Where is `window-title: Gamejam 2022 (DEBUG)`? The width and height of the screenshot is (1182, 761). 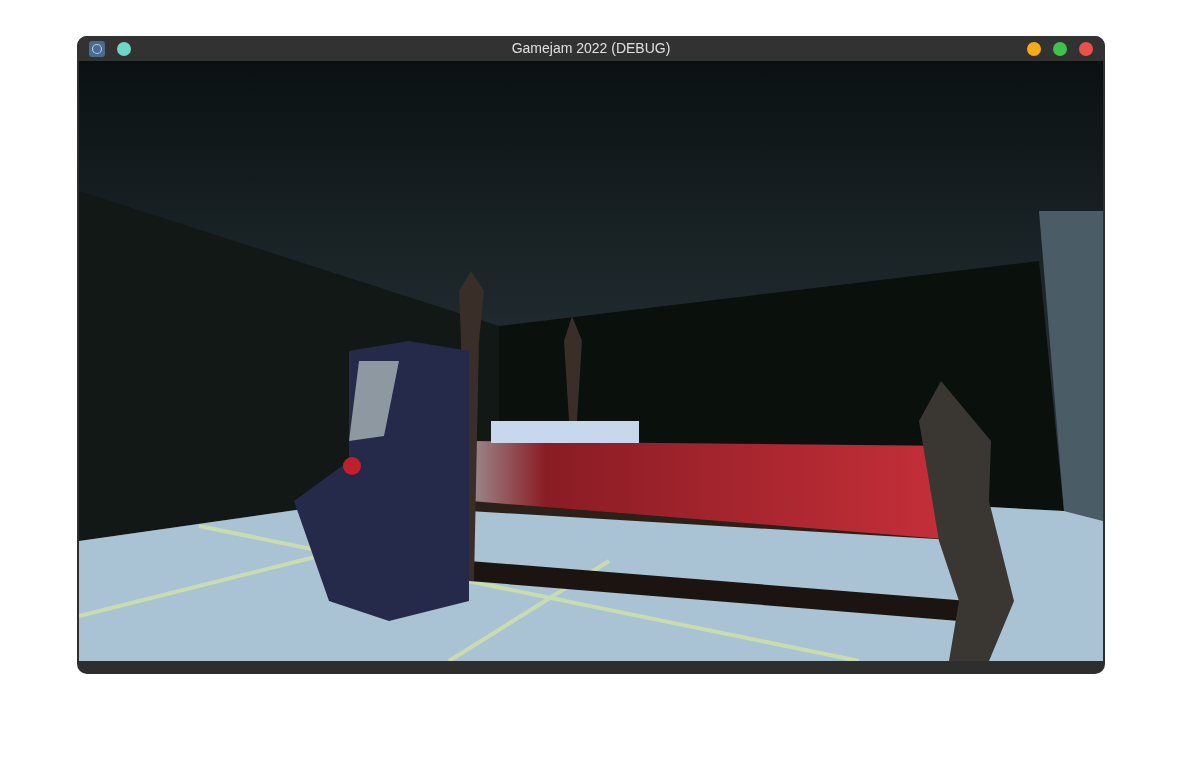 window-title: Gamejam 2022 (DEBUG) is located at coordinates (591, 48).